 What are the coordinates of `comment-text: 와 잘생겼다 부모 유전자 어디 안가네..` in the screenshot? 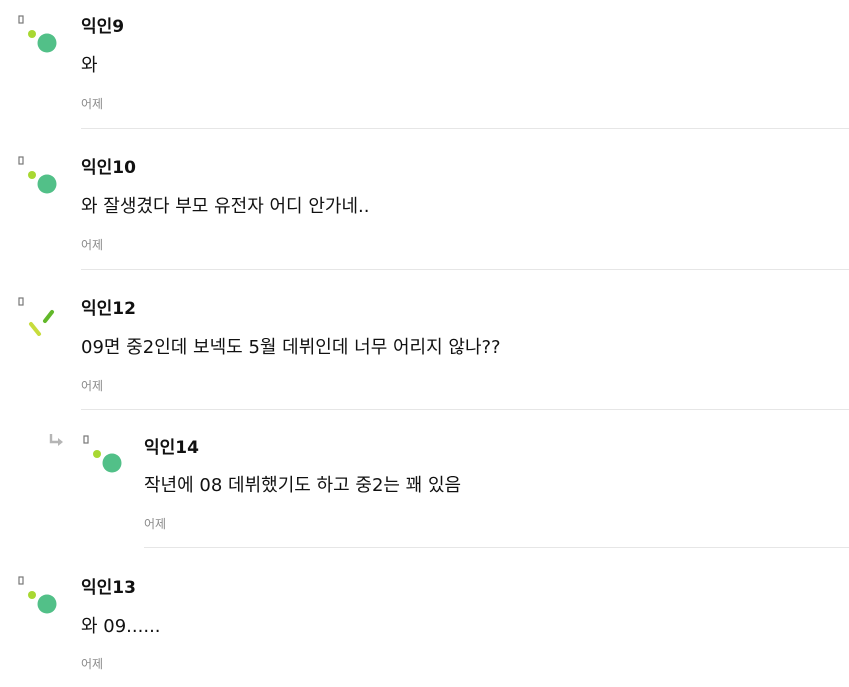 It's located at (225, 206).